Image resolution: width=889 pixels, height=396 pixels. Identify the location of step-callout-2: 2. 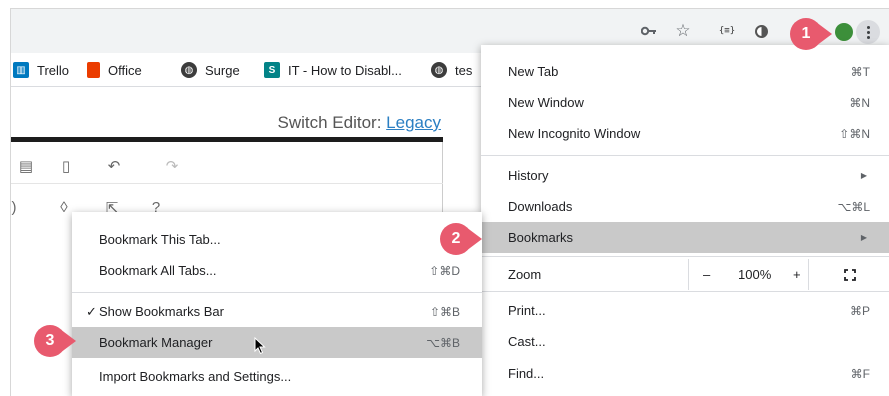
(461, 239).